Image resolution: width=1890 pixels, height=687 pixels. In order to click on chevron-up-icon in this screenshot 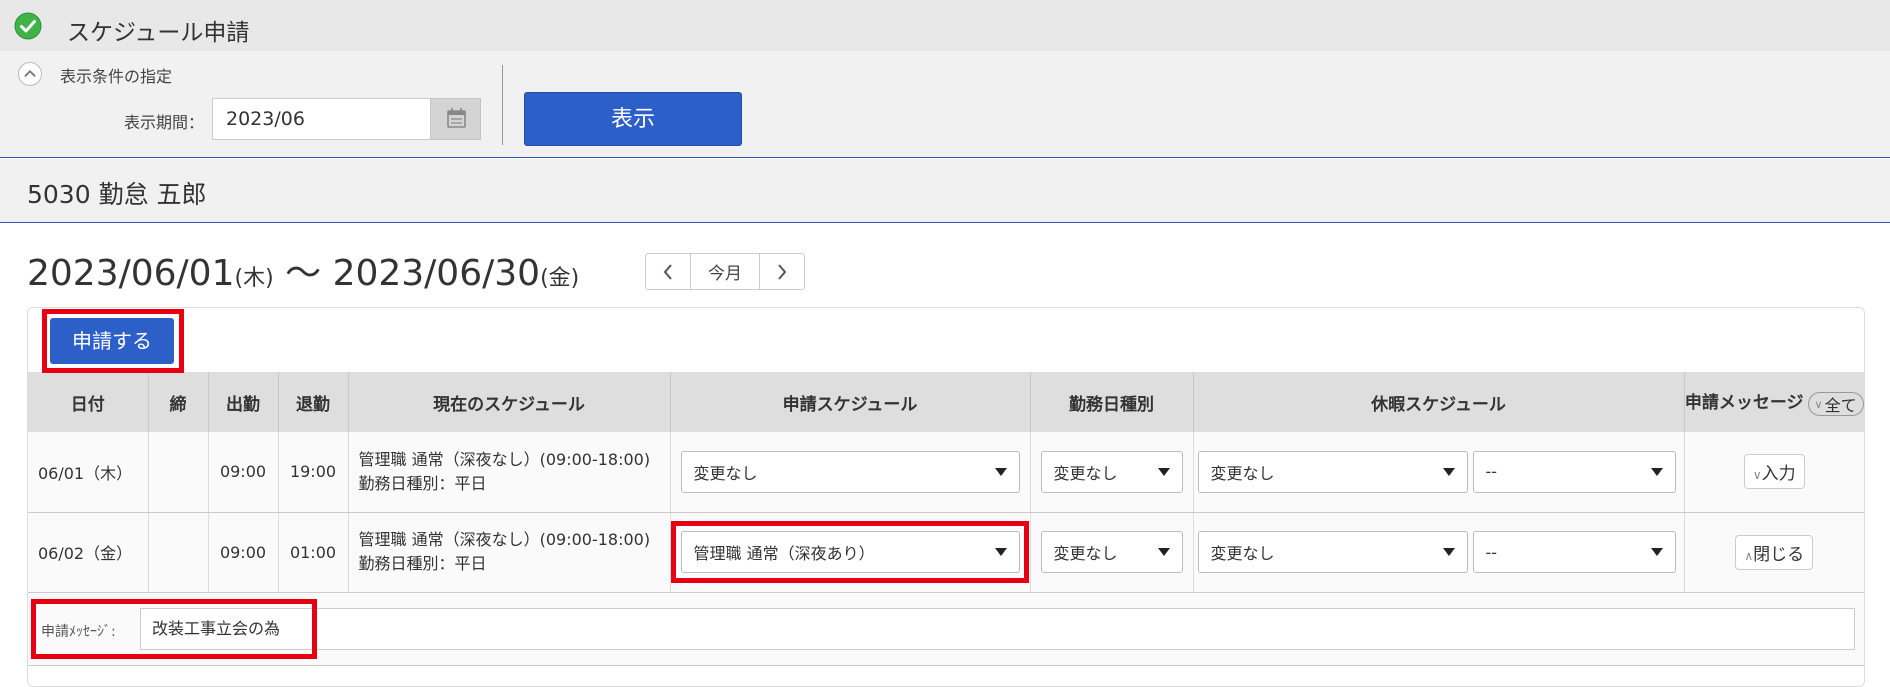, I will do `click(30, 74)`.